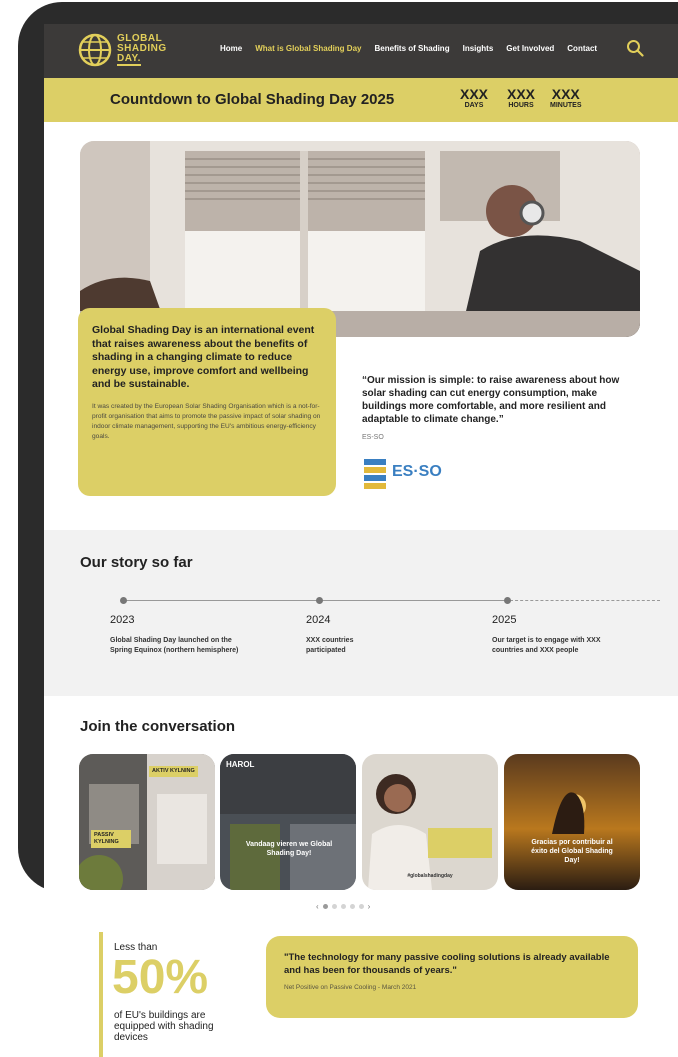 The image size is (678, 1057). I want to click on countdown-days: XXX DAYS, so click(474, 98).